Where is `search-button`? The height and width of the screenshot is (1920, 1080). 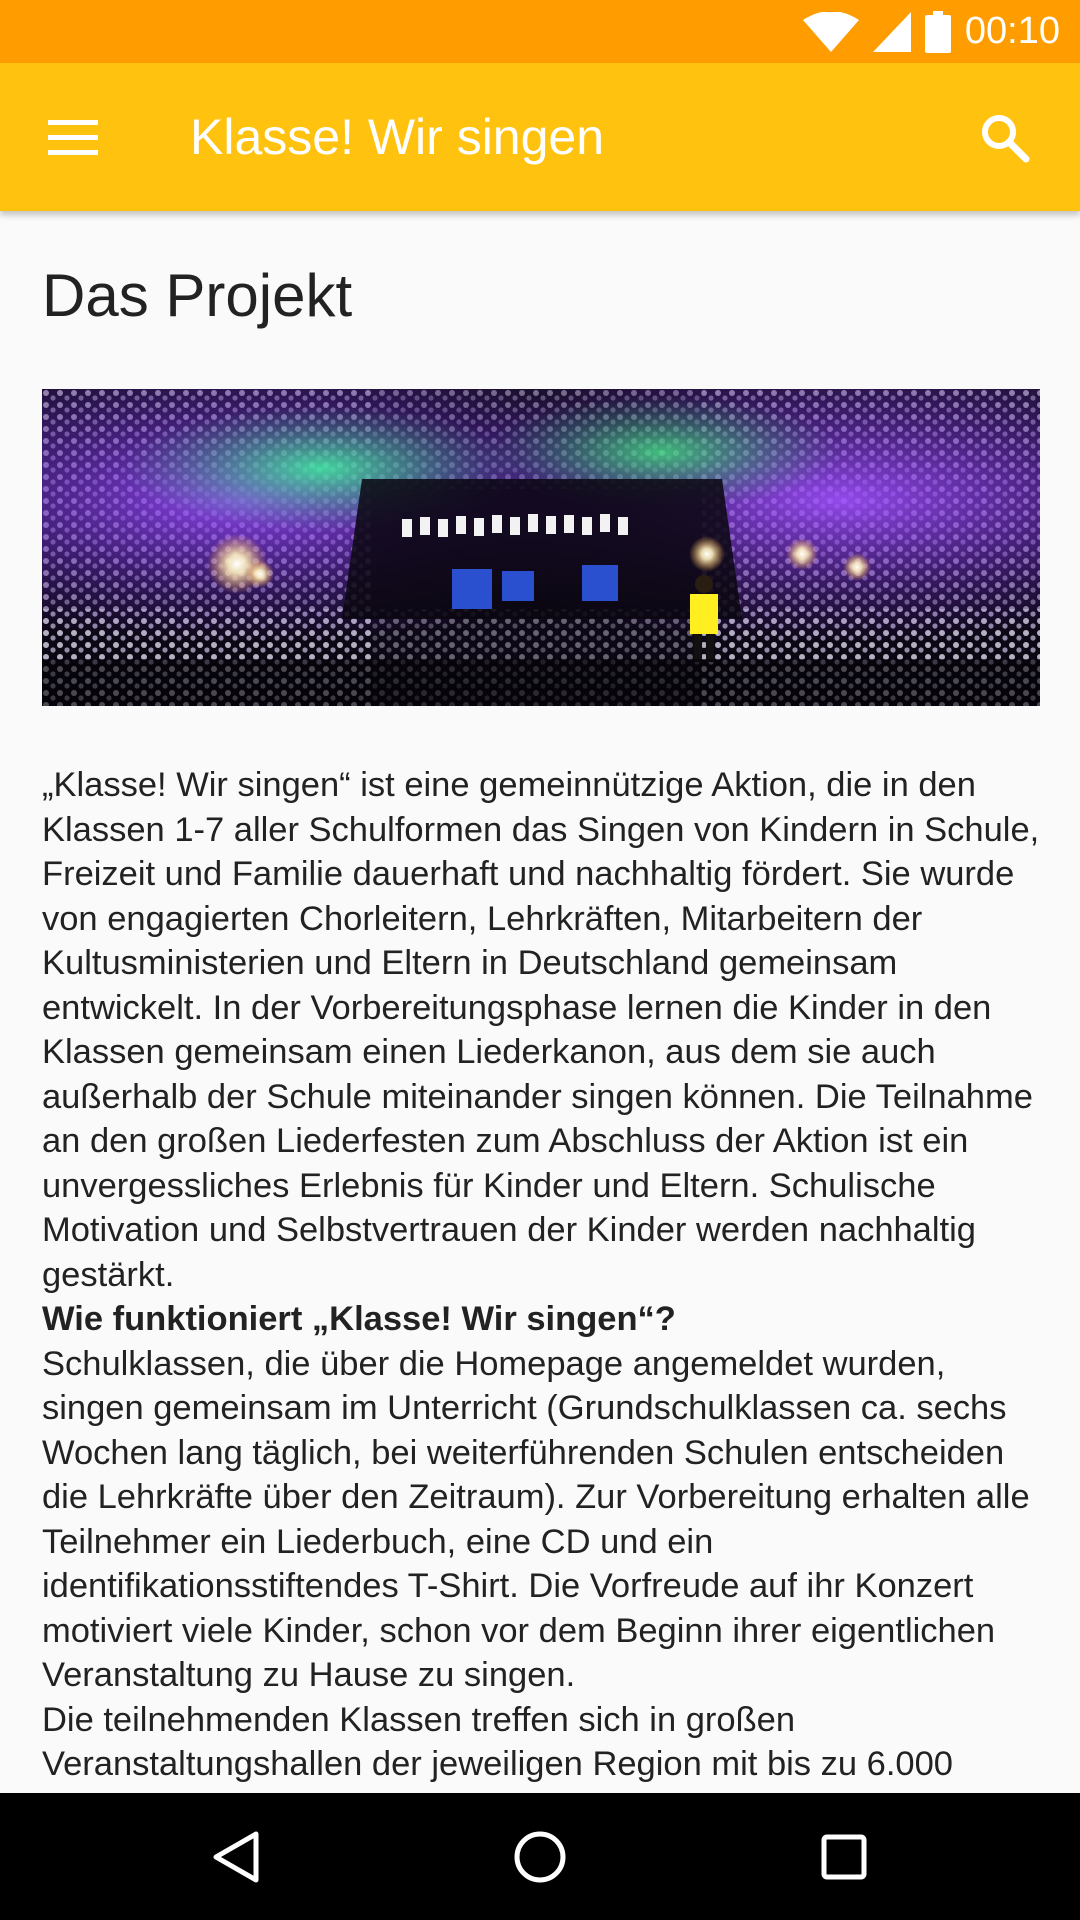
search-button is located at coordinates (1005, 138).